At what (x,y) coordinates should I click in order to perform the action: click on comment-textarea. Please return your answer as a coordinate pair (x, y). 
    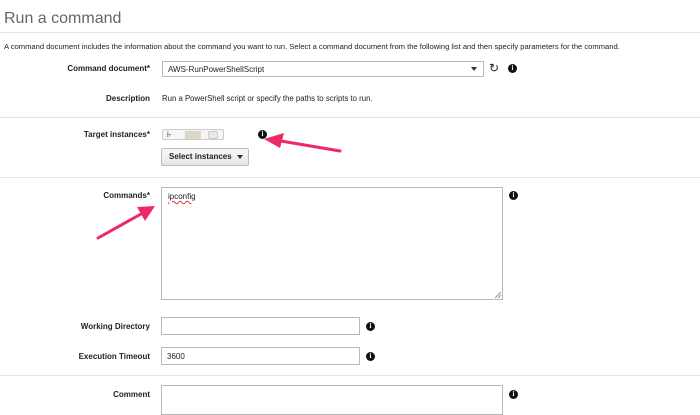
    Looking at the image, I should click on (332, 400).